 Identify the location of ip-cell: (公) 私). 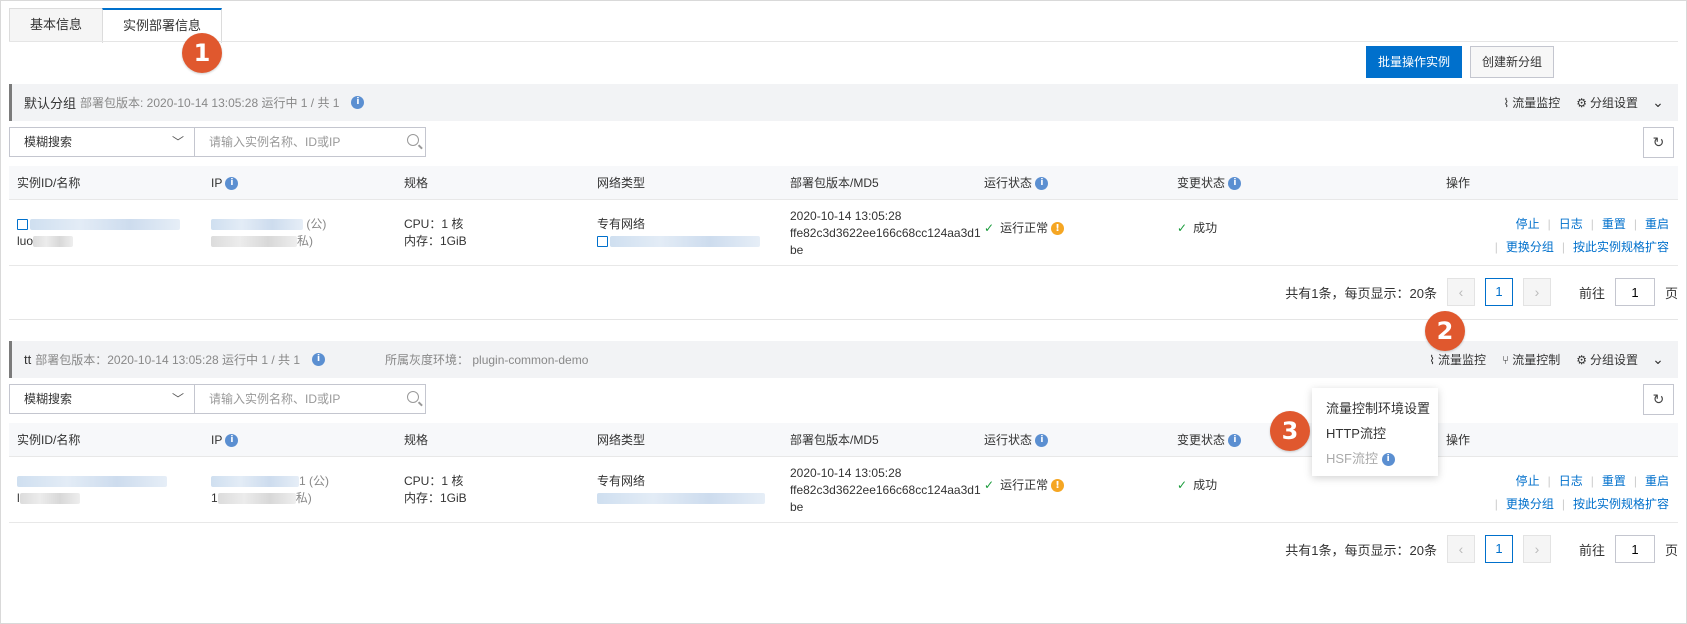
(268, 233).